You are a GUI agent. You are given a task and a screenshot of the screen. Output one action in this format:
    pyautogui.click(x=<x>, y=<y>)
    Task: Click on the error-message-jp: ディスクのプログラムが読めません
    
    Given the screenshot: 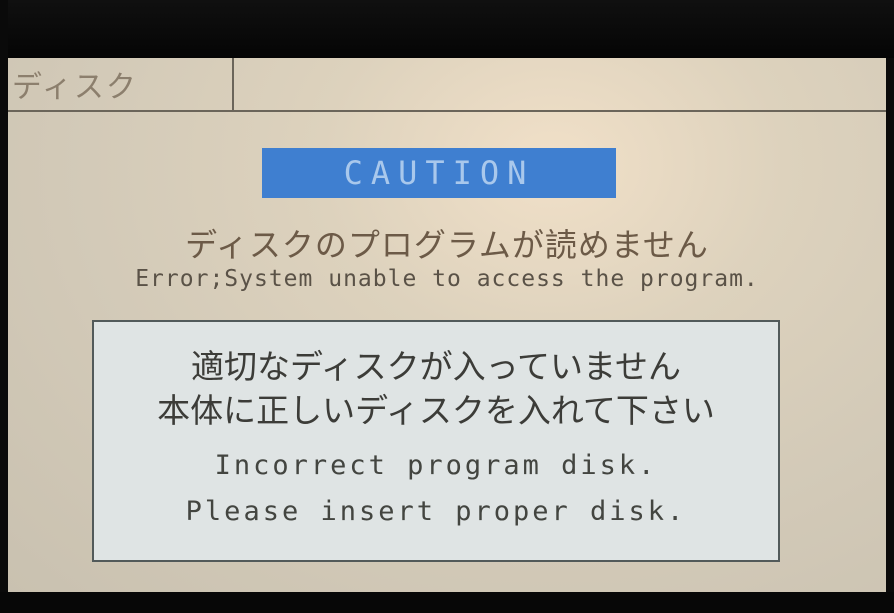 What is the action you would take?
    pyautogui.click(x=447, y=245)
    